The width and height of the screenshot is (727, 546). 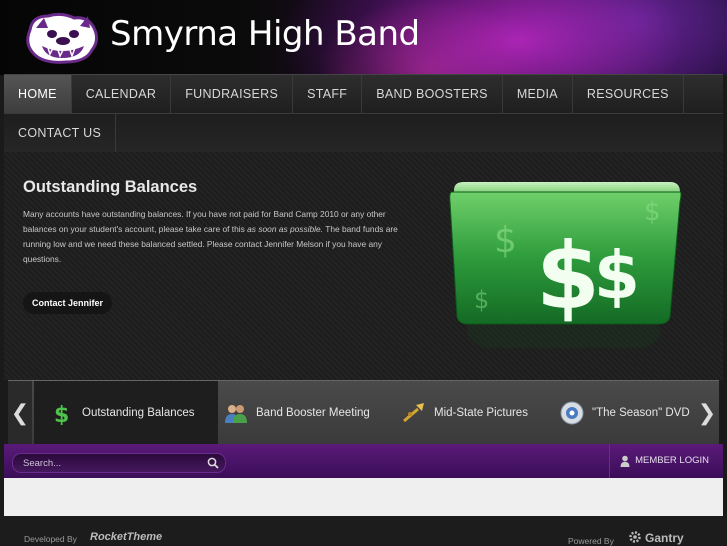 I want to click on bulldog-logo-icon, so click(x=63, y=38).